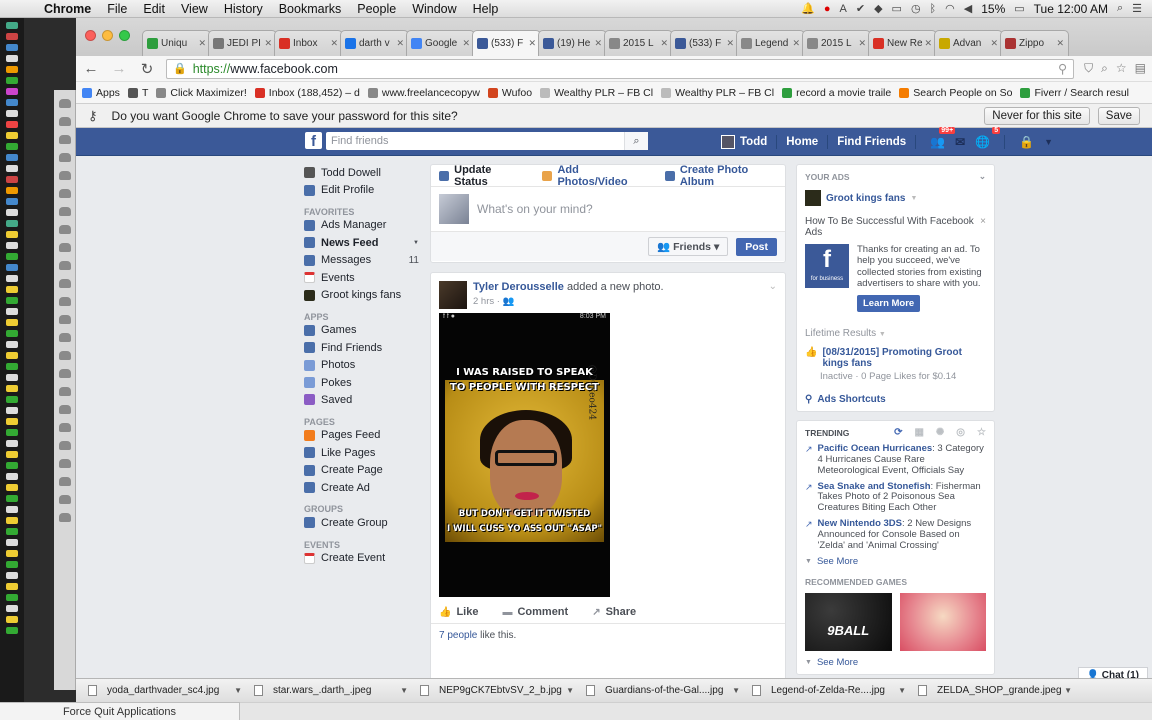 The height and width of the screenshot is (720, 1152). What do you see at coordinates (361, 382) in the screenshot?
I see `sidebar-item-pokes: Pokes` at bounding box center [361, 382].